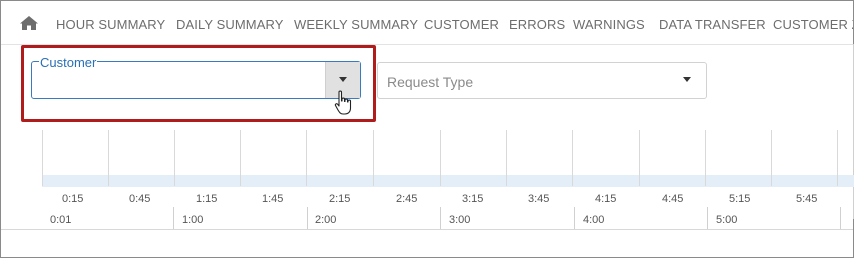 The height and width of the screenshot is (258, 854). Describe the element at coordinates (606, 199) in the screenshot. I see `timeline-label: 4:15` at that location.